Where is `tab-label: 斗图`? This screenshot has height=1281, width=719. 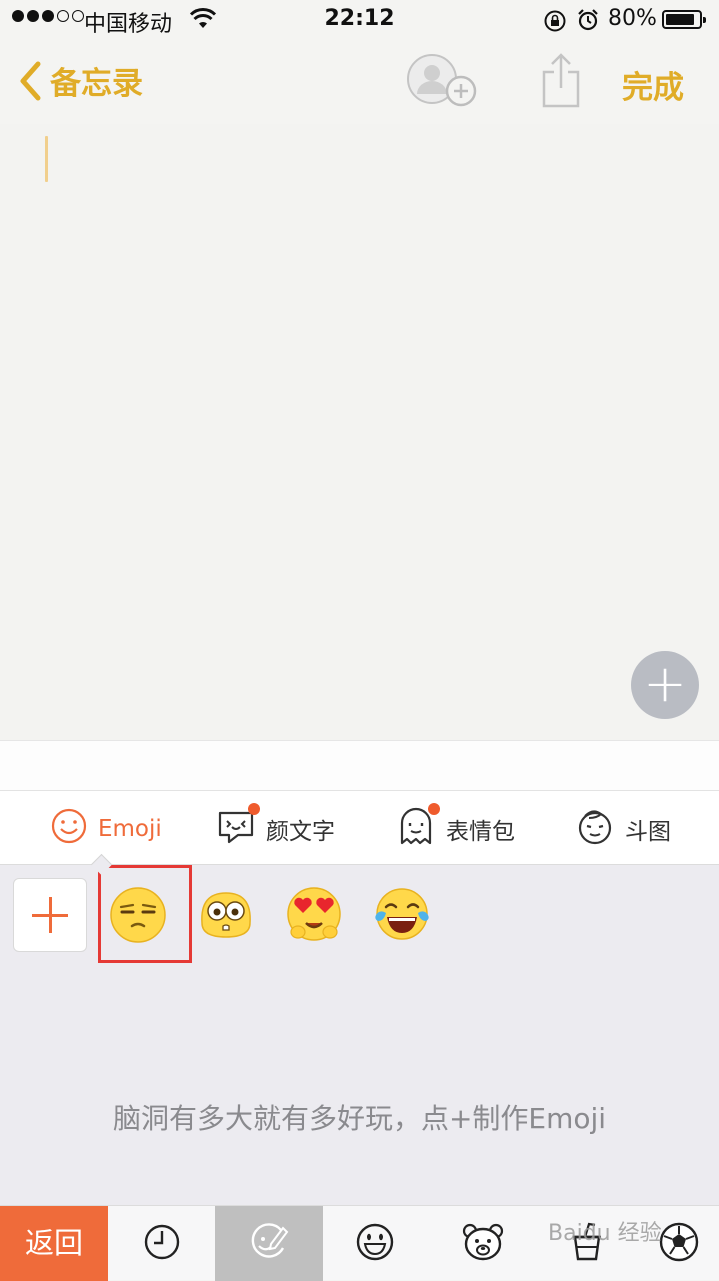
tab-label: 斗图 is located at coordinates (648, 831).